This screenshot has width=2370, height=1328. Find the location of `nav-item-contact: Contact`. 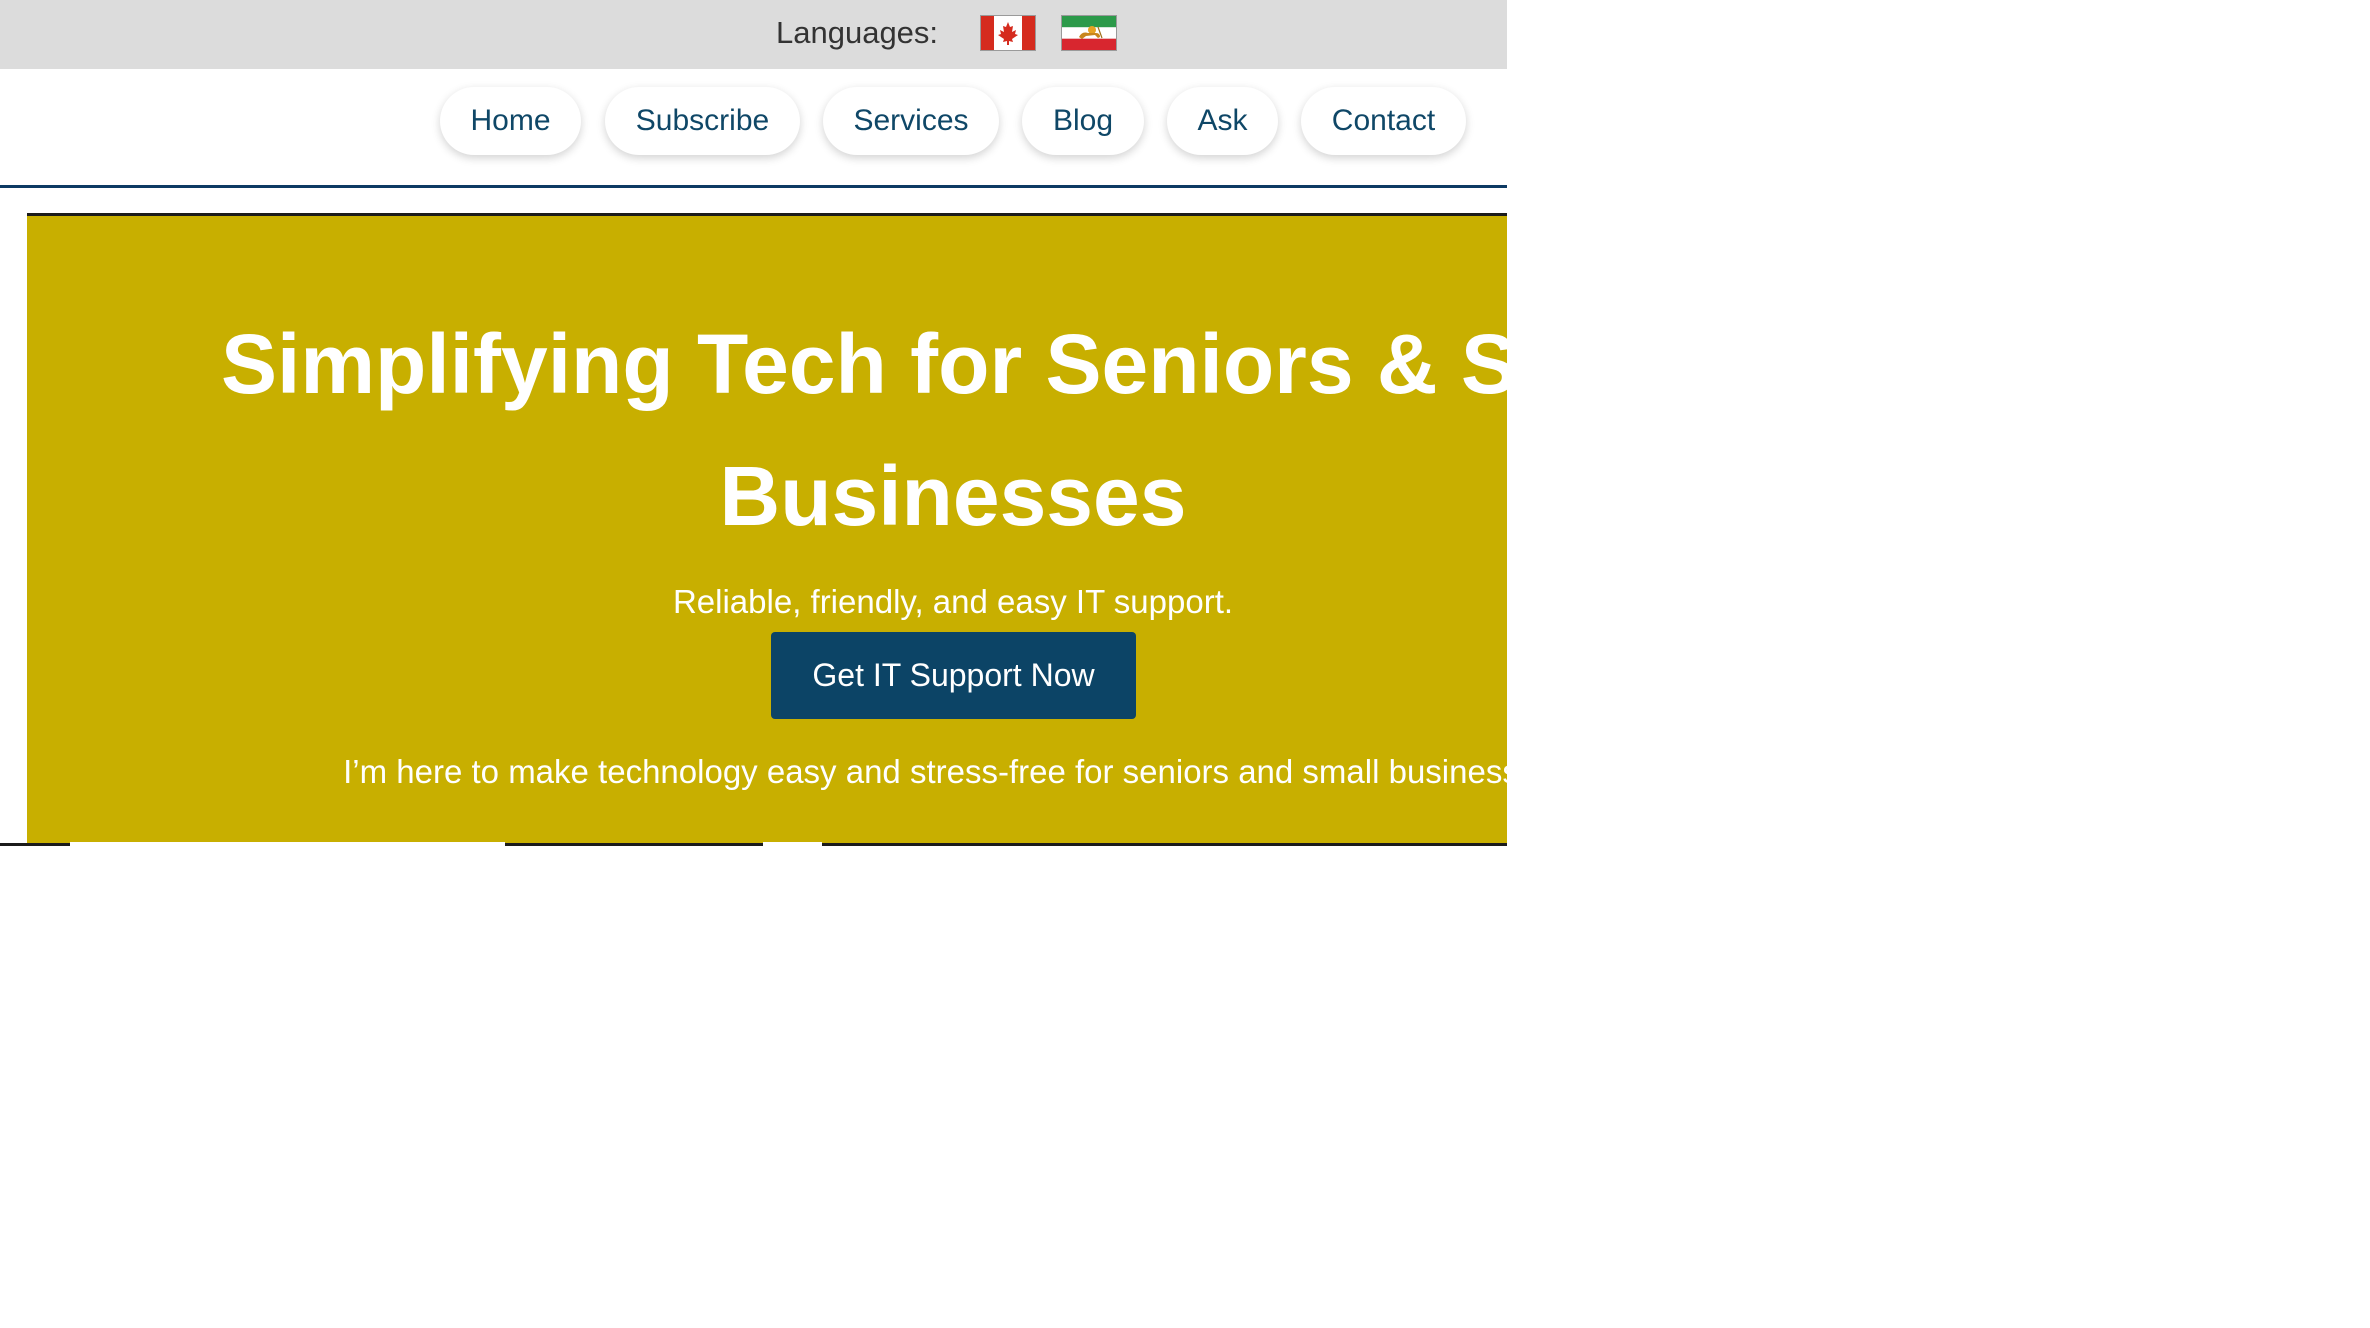

nav-item-contact: Contact is located at coordinates (1383, 121).